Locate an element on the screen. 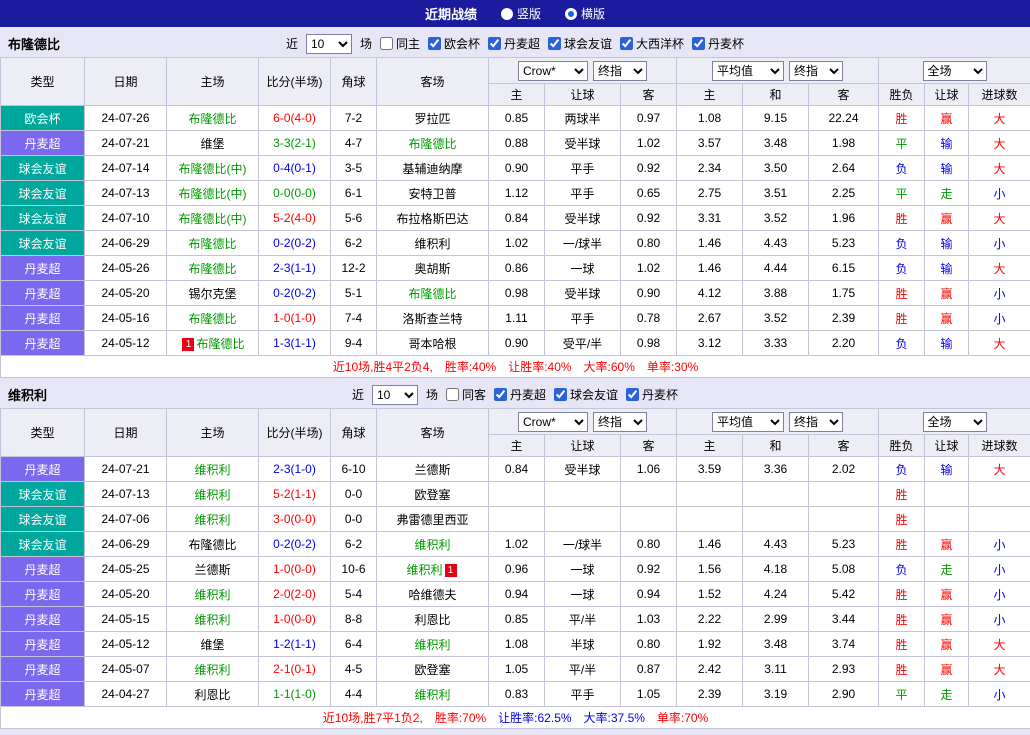 The height and width of the screenshot is (735, 1030). sub-column-header: 胜负 is located at coordinates (902, 94).